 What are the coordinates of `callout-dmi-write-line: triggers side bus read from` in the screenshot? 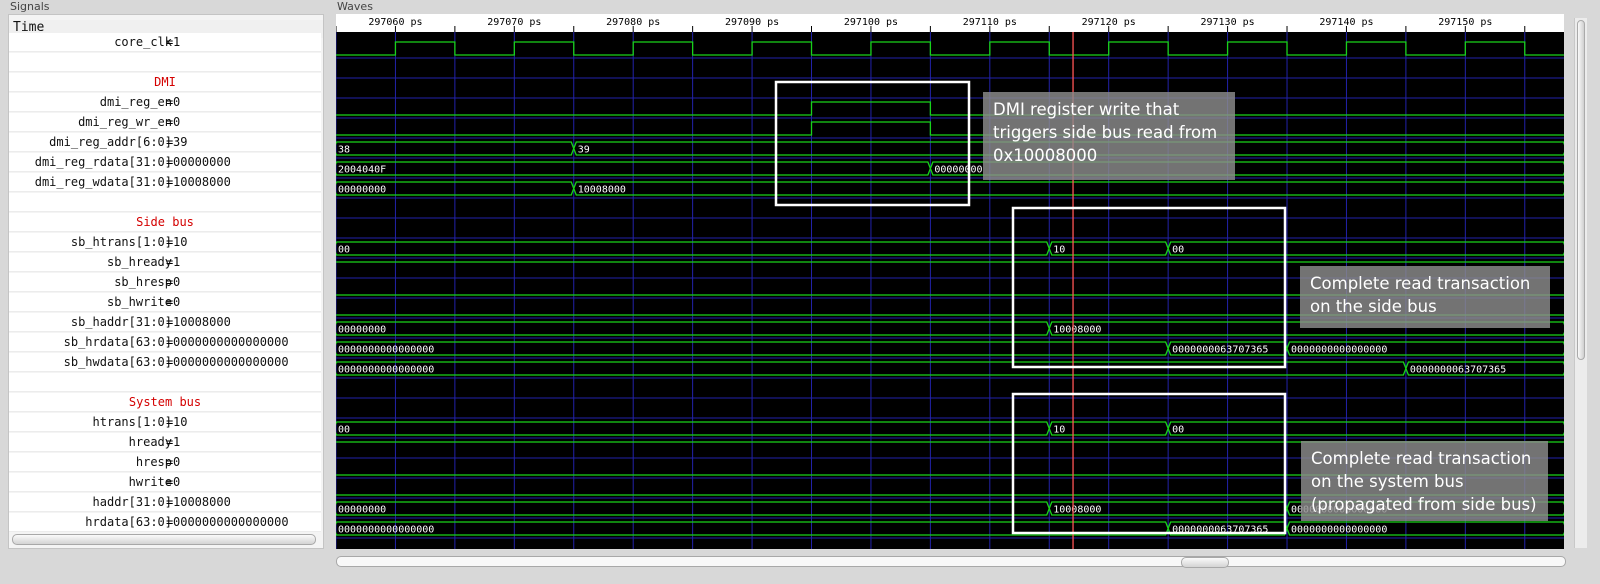 It's located at (1105, 132).